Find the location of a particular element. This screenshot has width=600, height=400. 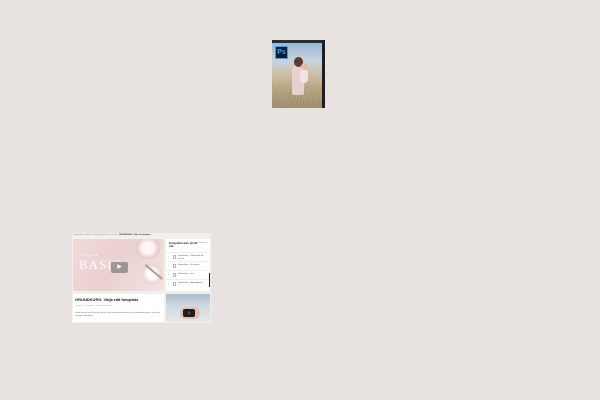

lesson-list-item: 1 Introduktion · Välkommen till kursen is located at coordinates (188, 256).